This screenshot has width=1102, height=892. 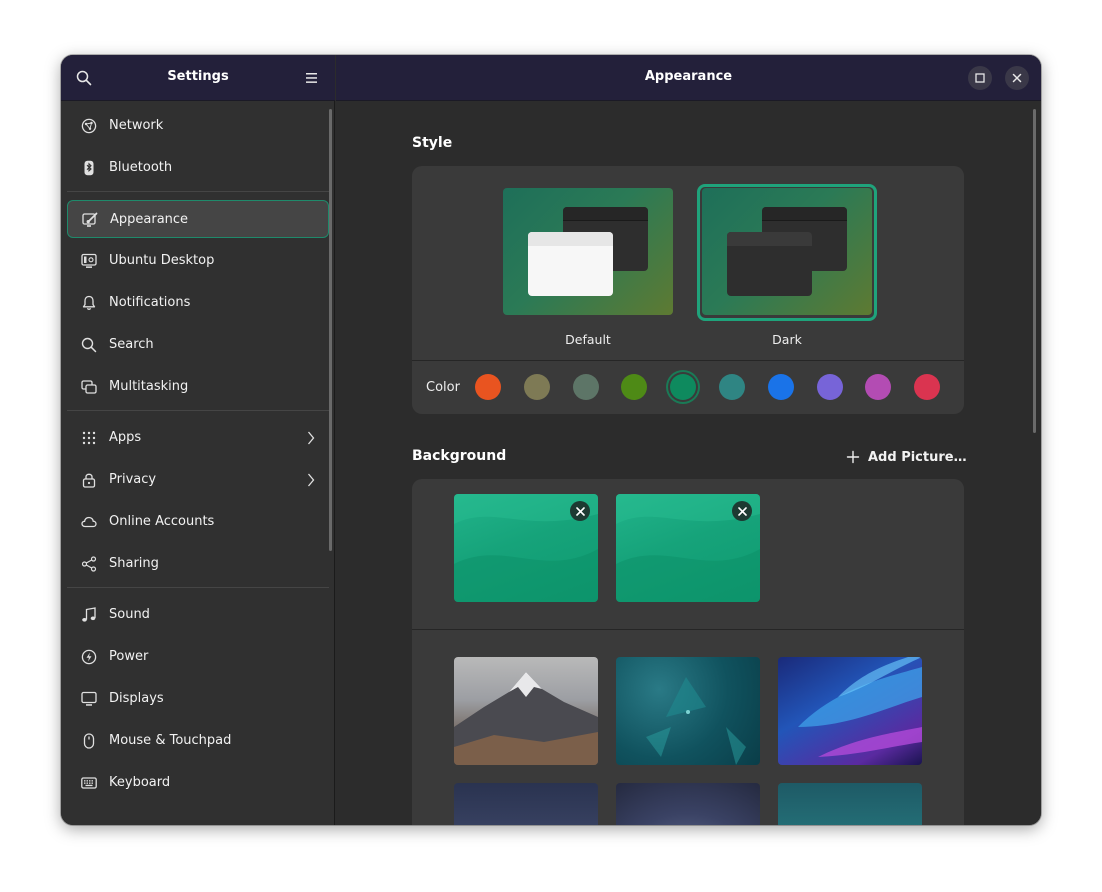 What do you see at coordinates (89, 260) in the screenshot?
I see `ubuntu-desktop-icon` at bounding box center [89, 260].